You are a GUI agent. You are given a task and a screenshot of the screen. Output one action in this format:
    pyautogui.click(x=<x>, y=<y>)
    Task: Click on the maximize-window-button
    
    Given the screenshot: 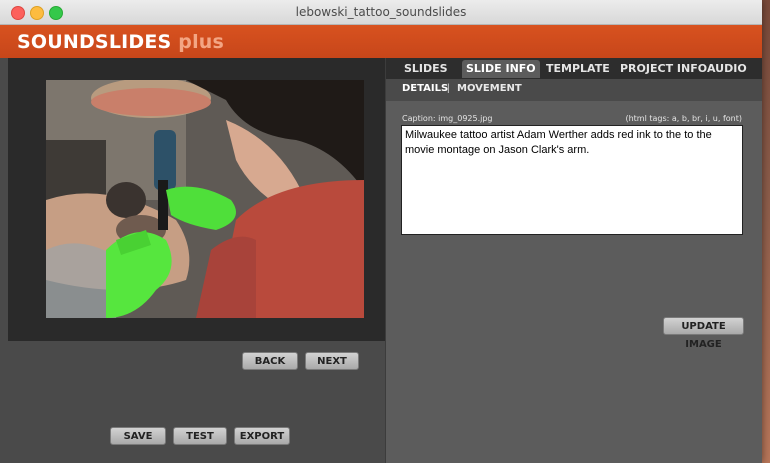 What is the action you would take?
    pyautogui.click(x=56, y=13)
    